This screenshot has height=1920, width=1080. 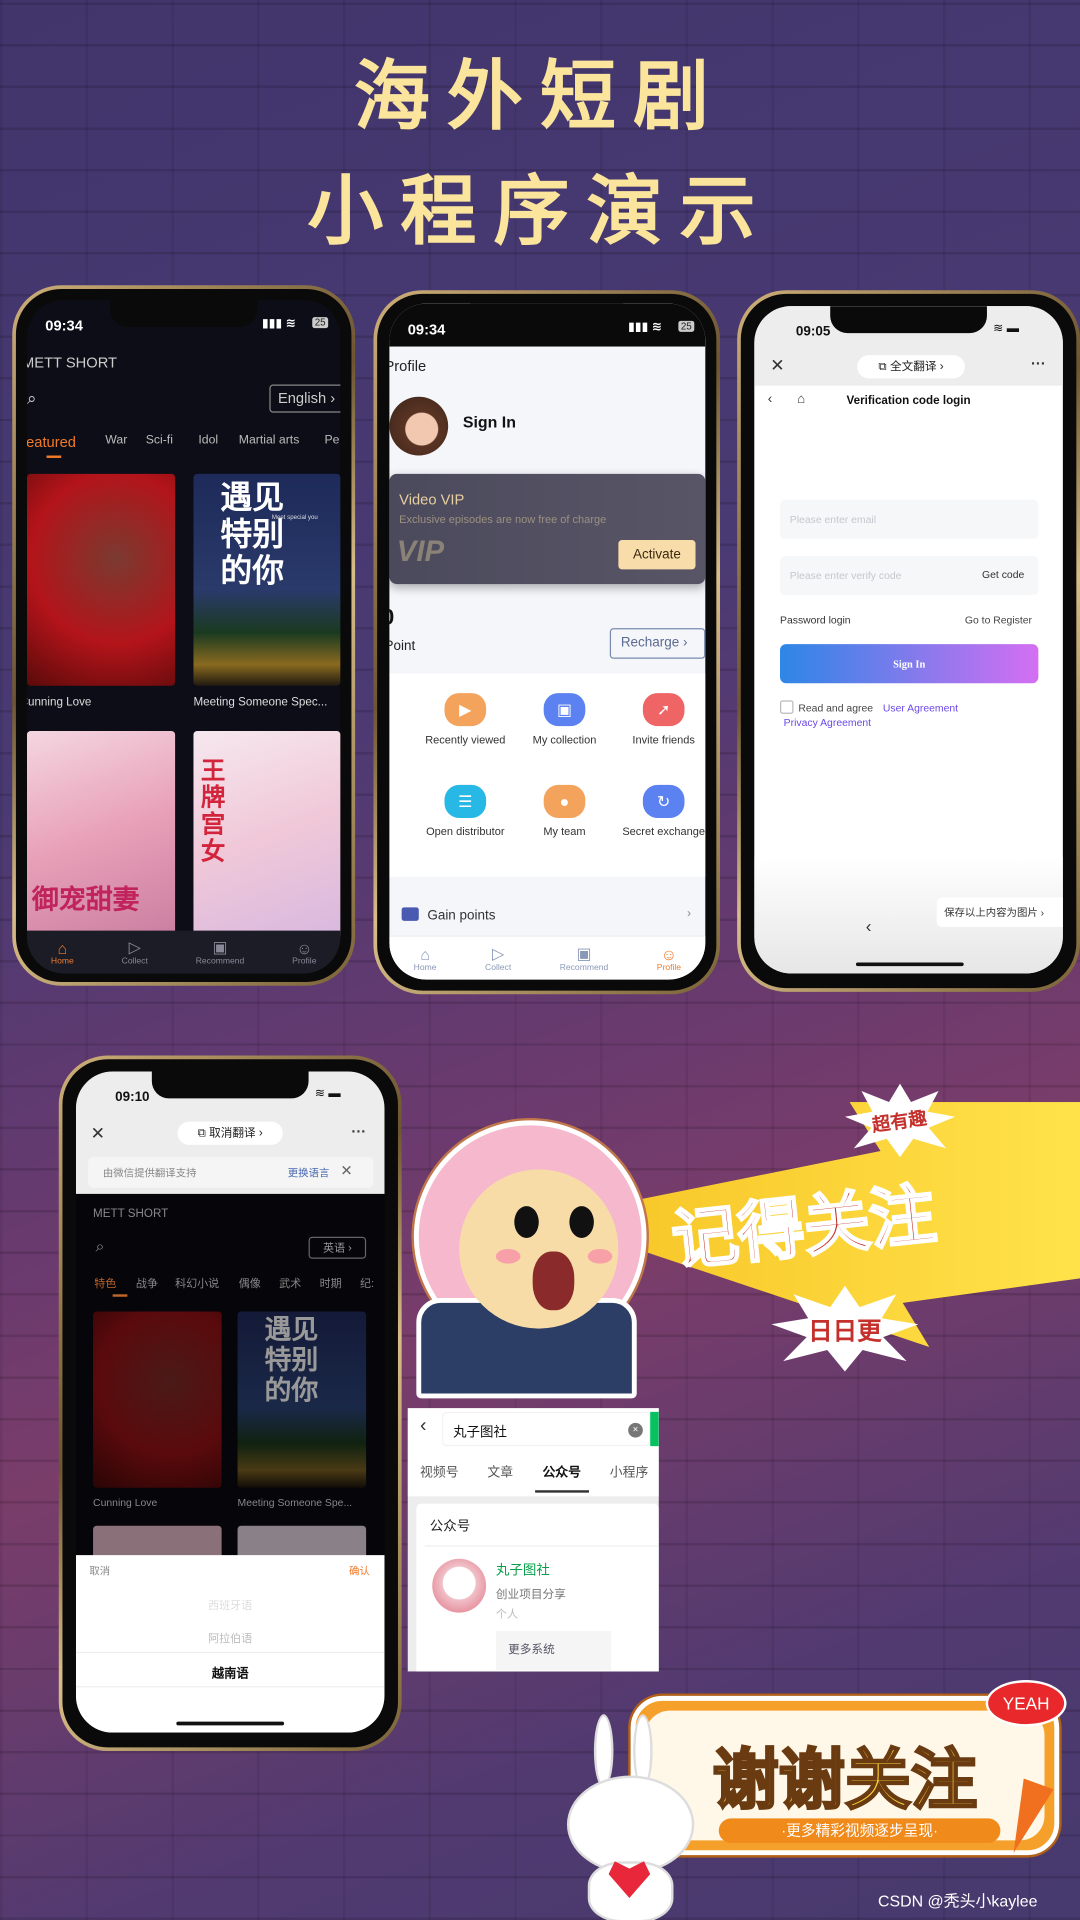 What do you see at coordinates (419, 426) in the screenshot?
I see `avatar` at bounding box center [419, 426].